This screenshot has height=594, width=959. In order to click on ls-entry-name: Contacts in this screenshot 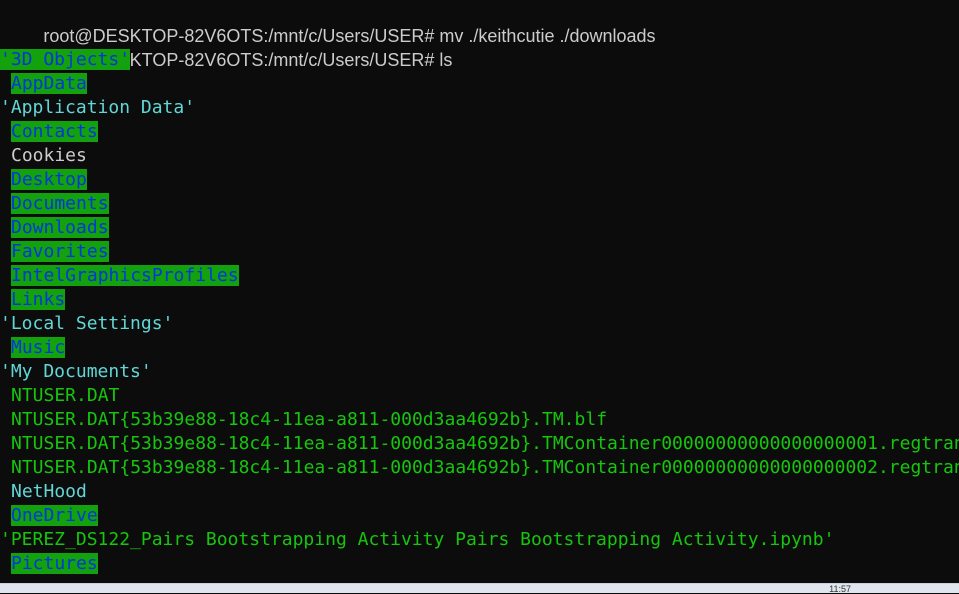, I will do `click(54, 131)`.